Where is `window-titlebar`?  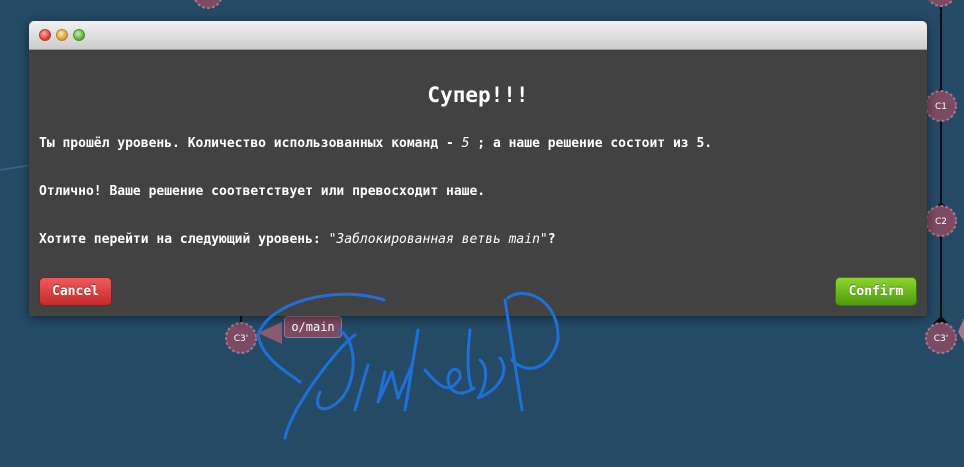 window-titlebar is located at coordinates (478, 35).